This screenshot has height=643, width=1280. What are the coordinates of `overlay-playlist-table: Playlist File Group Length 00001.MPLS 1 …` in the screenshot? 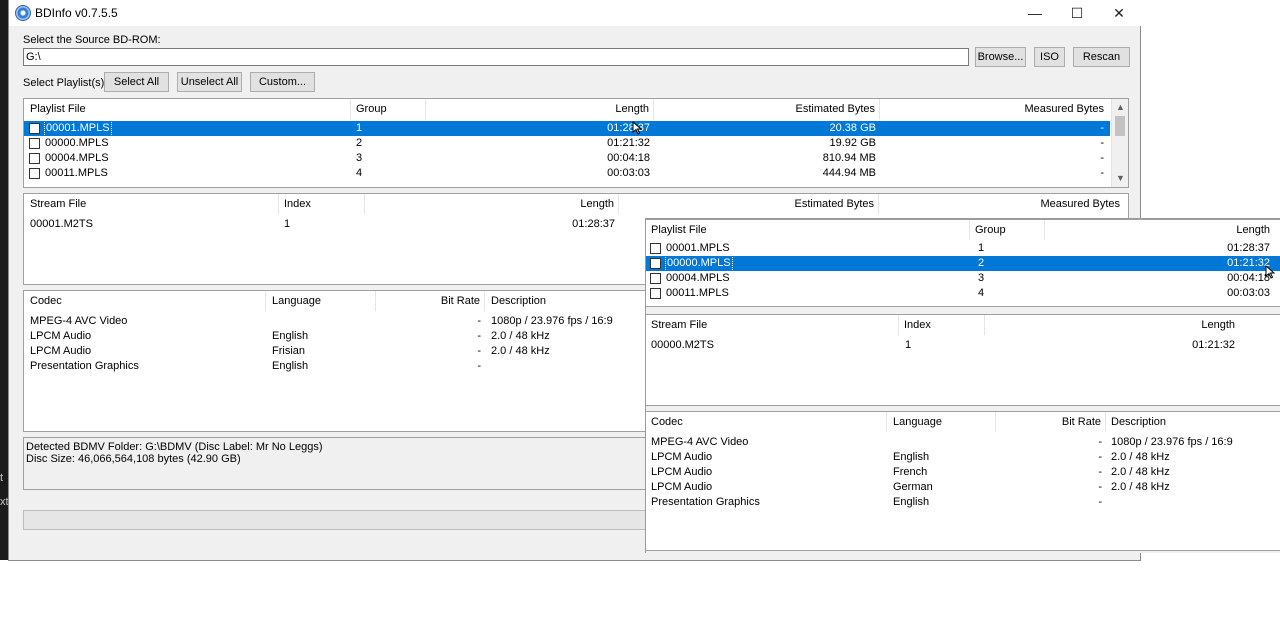 It's located at (963, 263).